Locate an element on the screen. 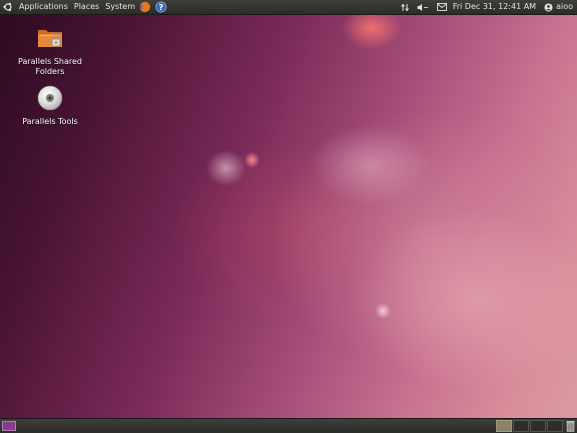  user-icon is located at coordinates (548, 7).